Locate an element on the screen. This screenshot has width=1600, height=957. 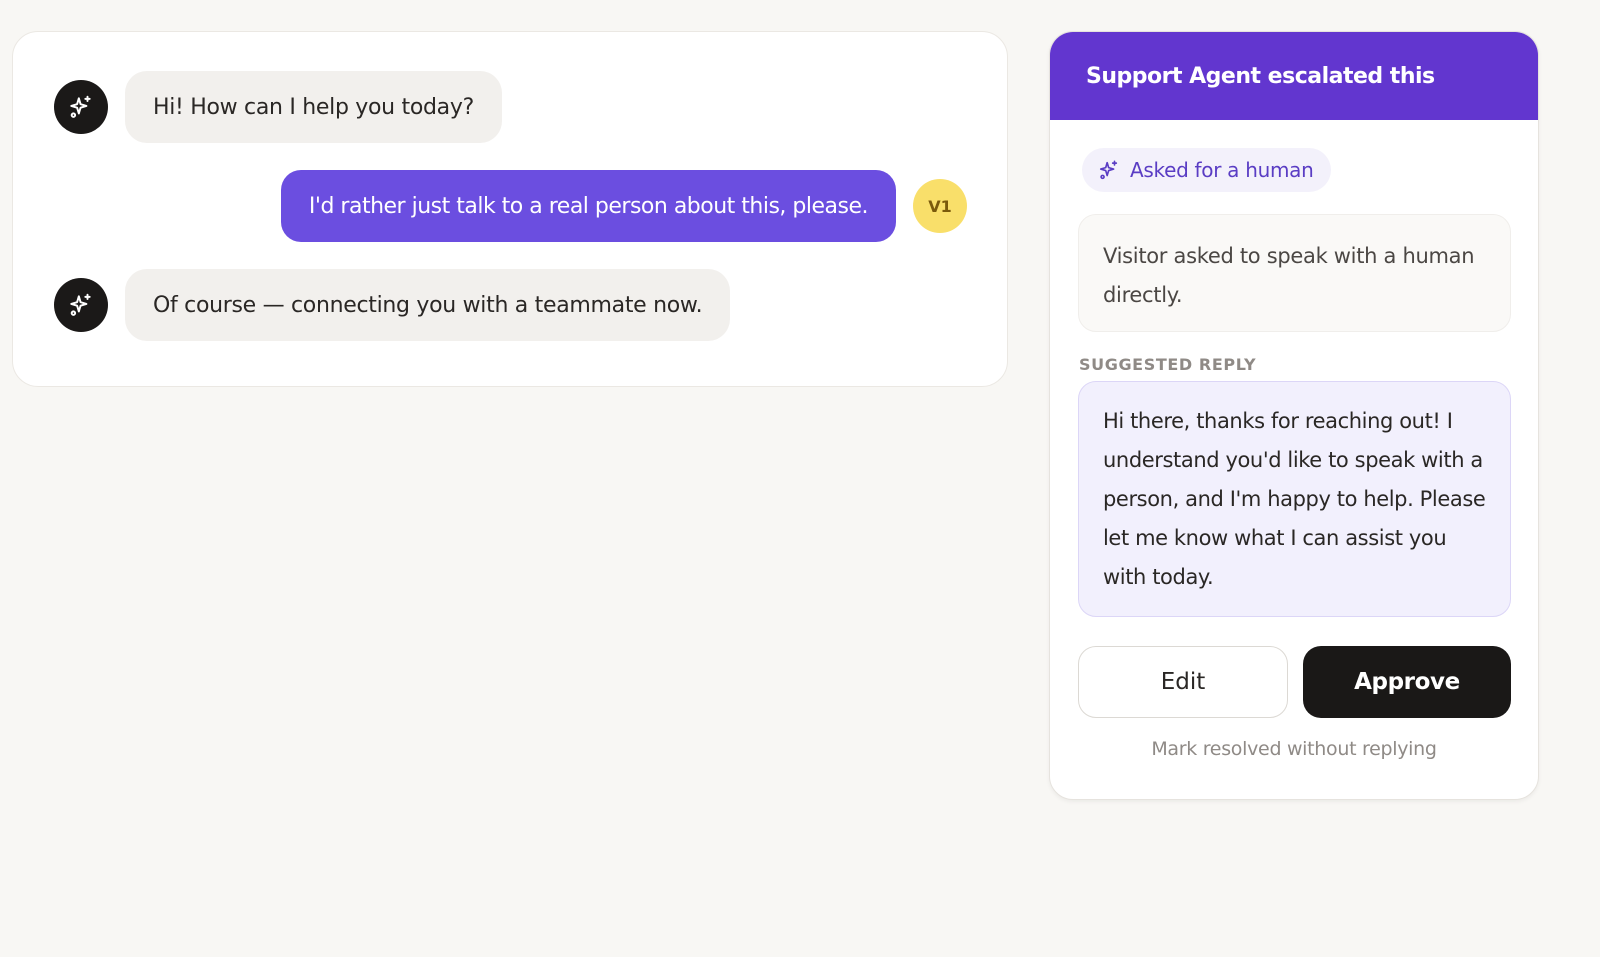
edit-button: Edit is located at coordinates (1183, 682).